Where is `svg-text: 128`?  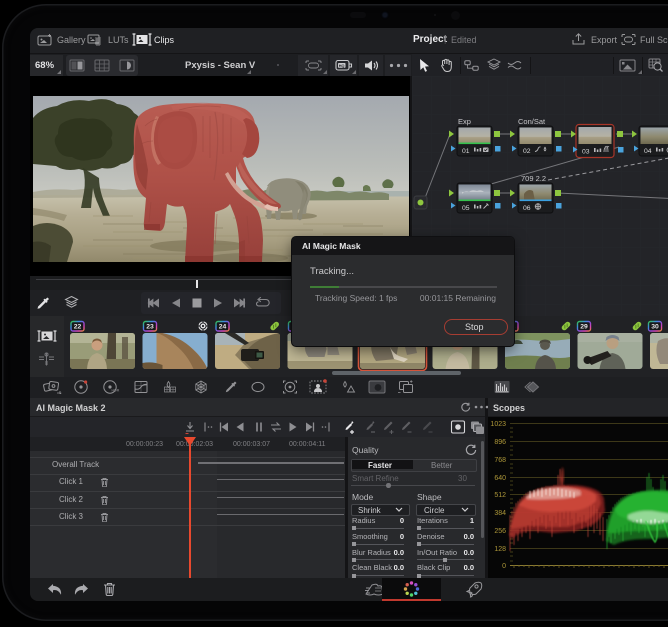
svg-text: 128 is located at coordinates (500, 549).